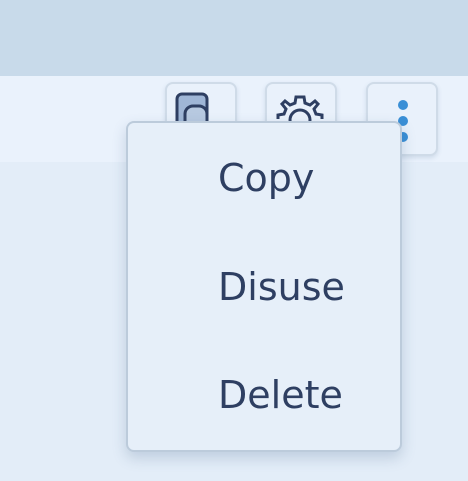 Image resolution: width=468 pixels, height=481 pixels. I want to click on menu-item-label: Copy, so click(266, 178).